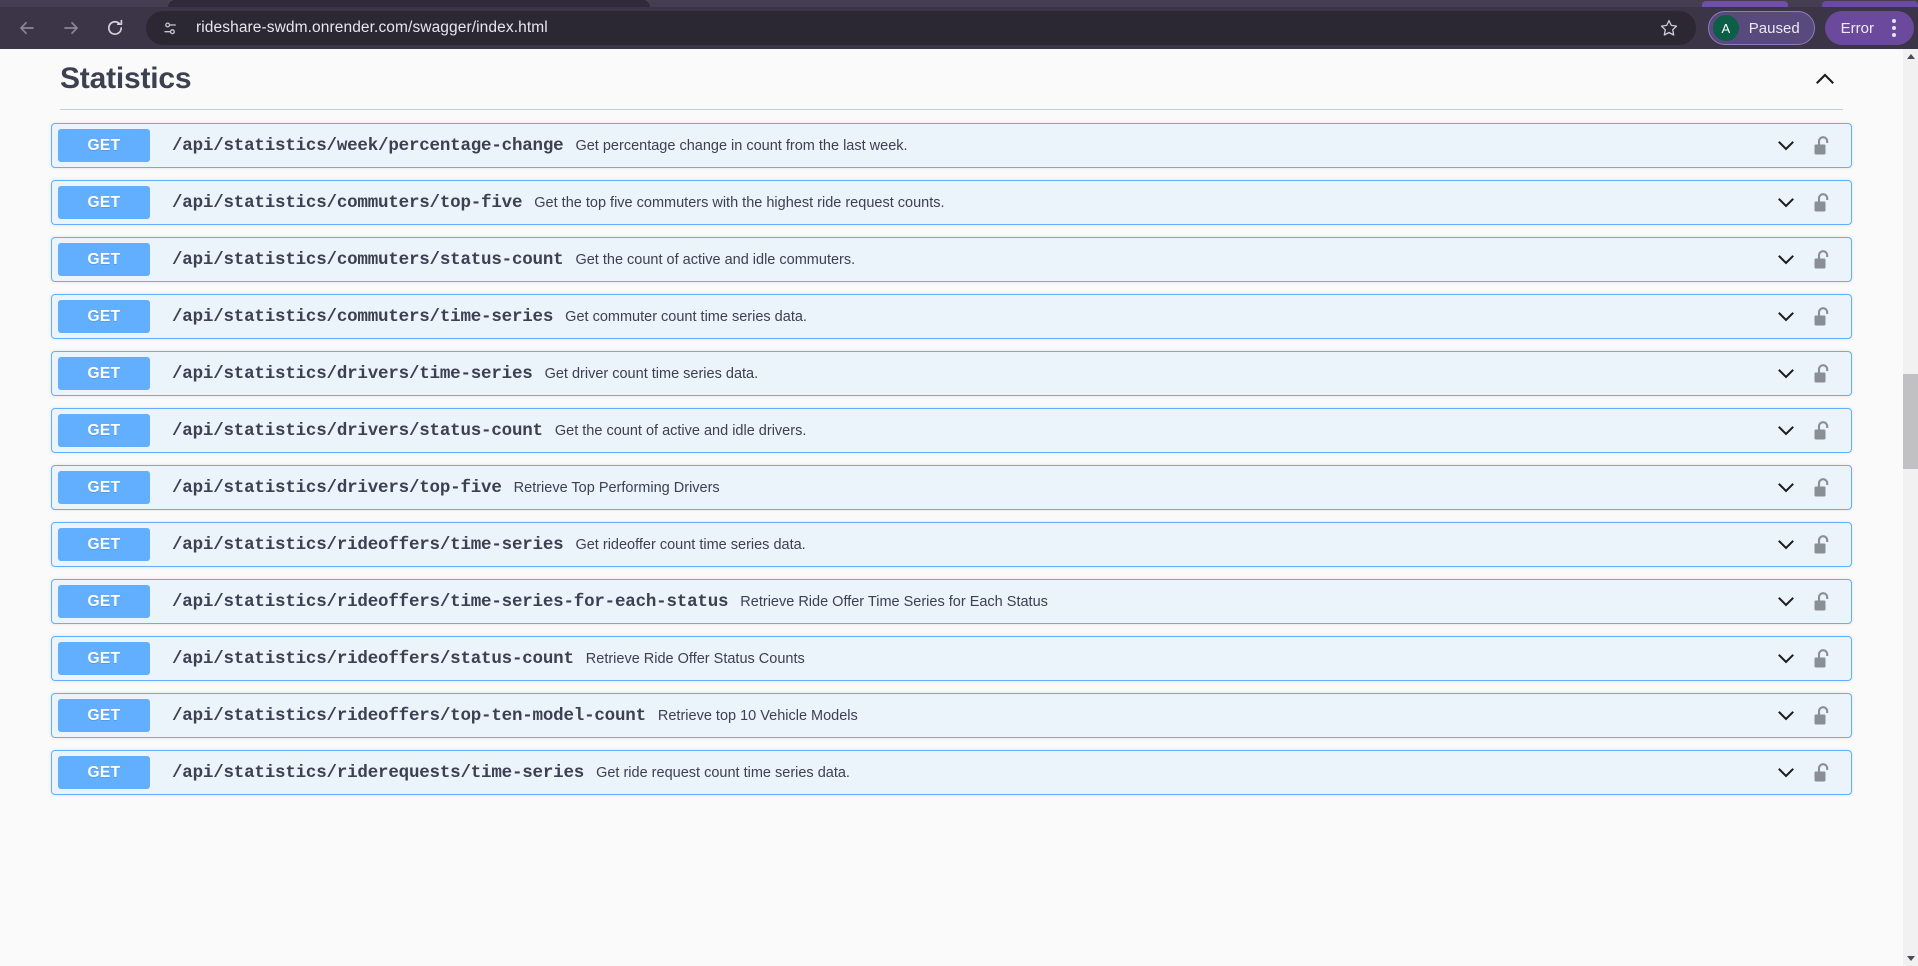 This screenshot has height=966, width=1918. I want to click on back-arrow-icon, so click(27, 28).